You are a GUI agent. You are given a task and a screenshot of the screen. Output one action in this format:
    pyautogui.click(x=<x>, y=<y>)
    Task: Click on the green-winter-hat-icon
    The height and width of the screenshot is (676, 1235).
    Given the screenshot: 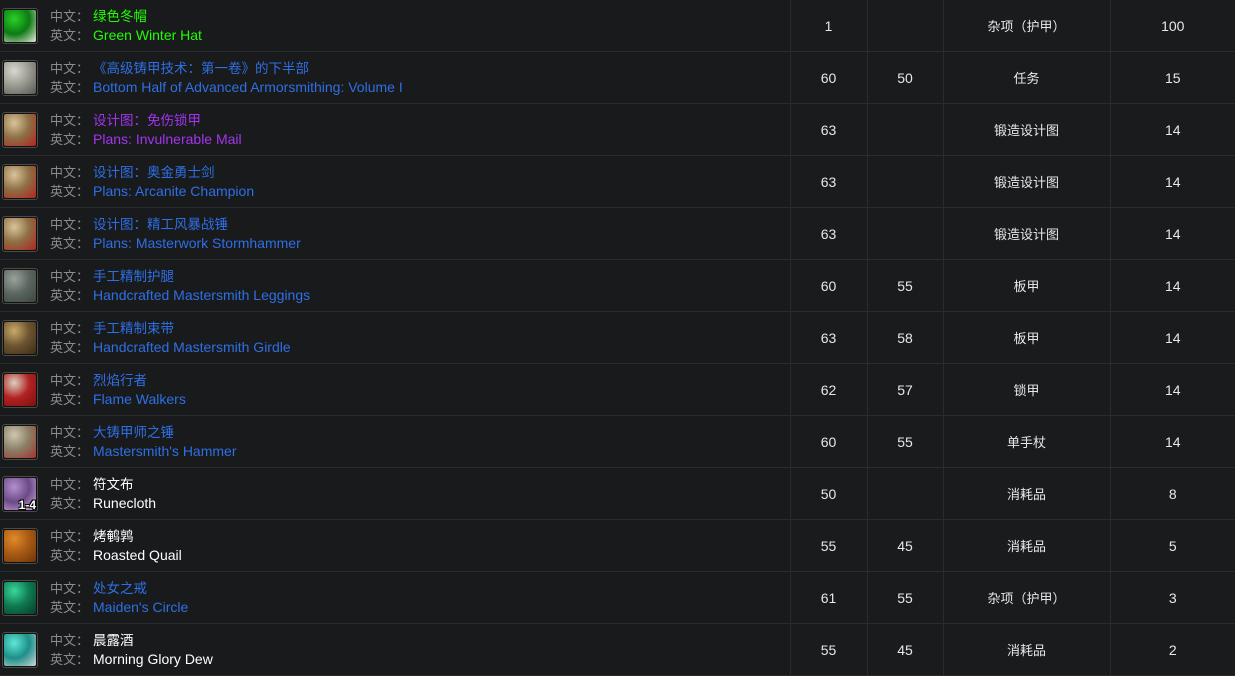 What is the action you would take?
    pyautogui.click(x=20, y=26)
    